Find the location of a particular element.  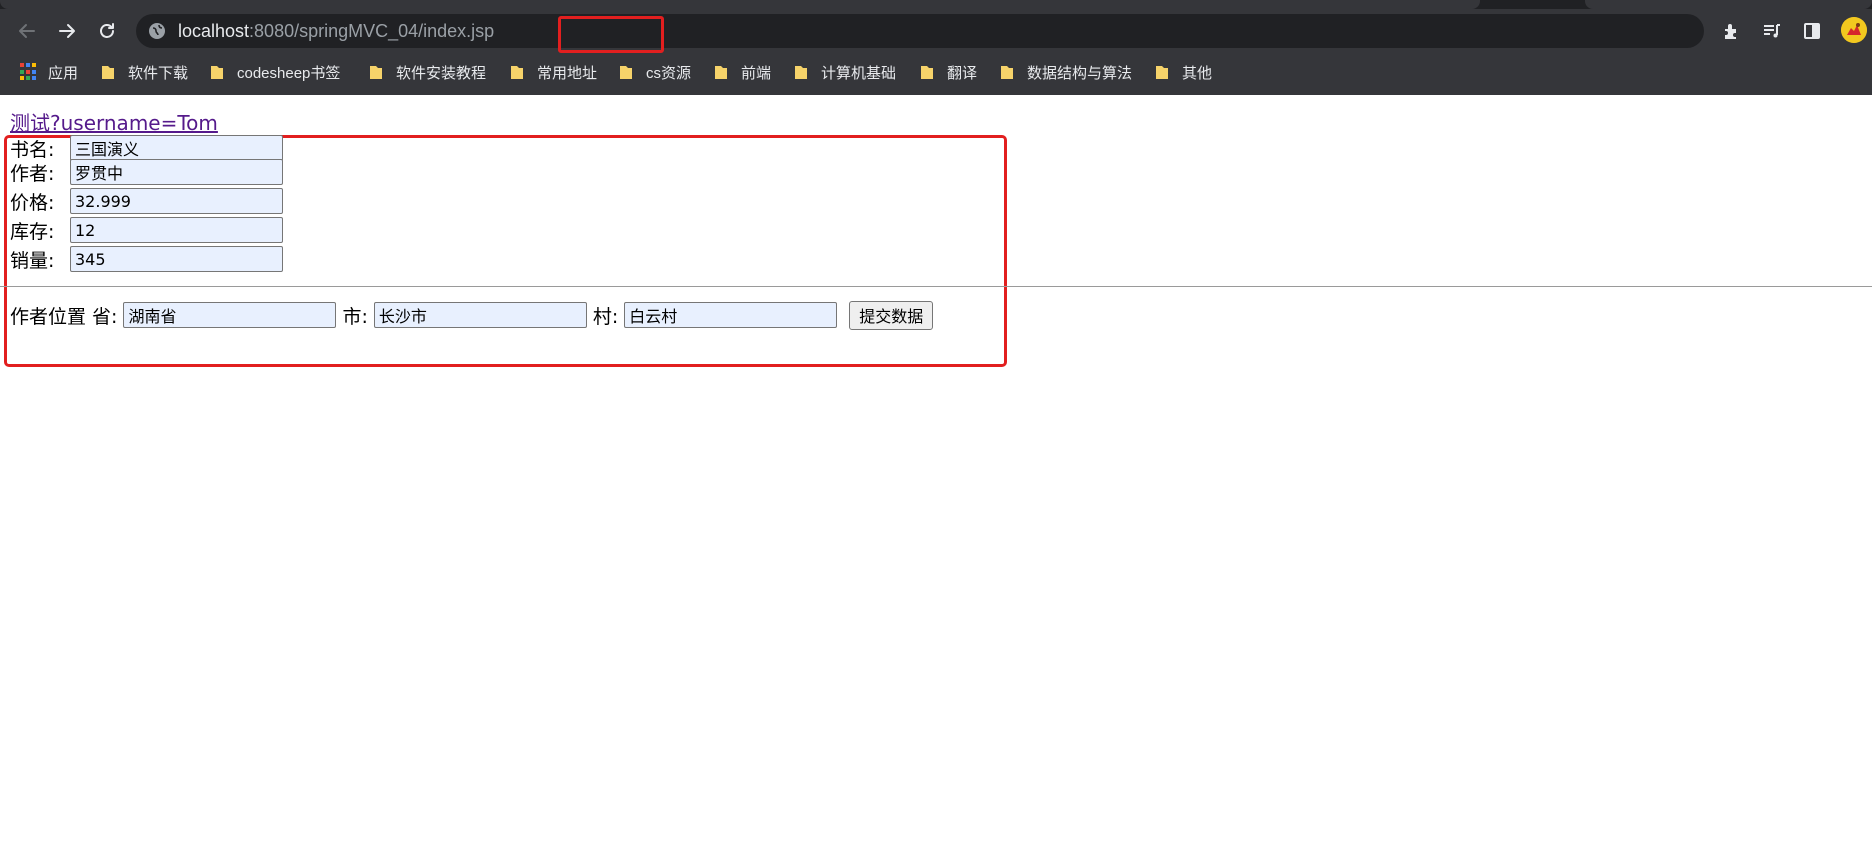

reading-list-icon is located at coordinates (1772, 31).